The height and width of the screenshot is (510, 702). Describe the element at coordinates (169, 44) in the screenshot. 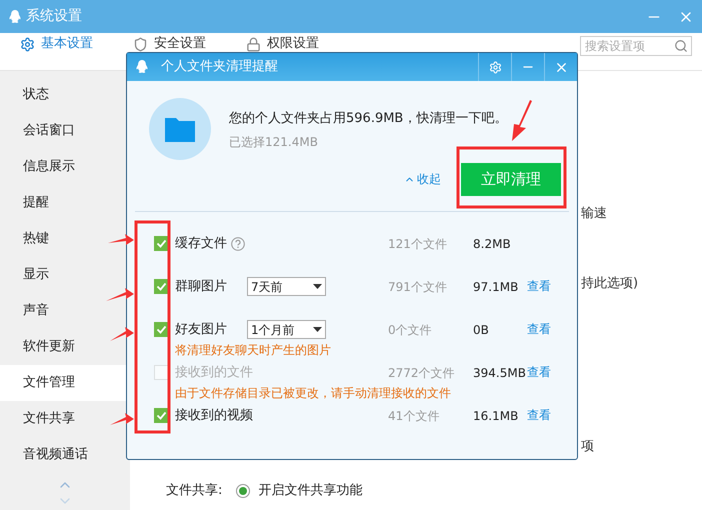

I see `settings-tab: 安全设置` at that location.